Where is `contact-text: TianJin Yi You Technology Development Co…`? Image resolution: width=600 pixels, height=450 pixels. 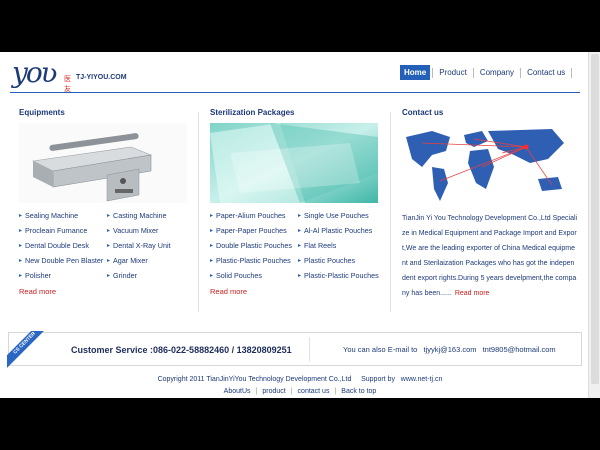
contact-text: TianJin Yi You Technology Development Co… is located at coordinates (490, 256).